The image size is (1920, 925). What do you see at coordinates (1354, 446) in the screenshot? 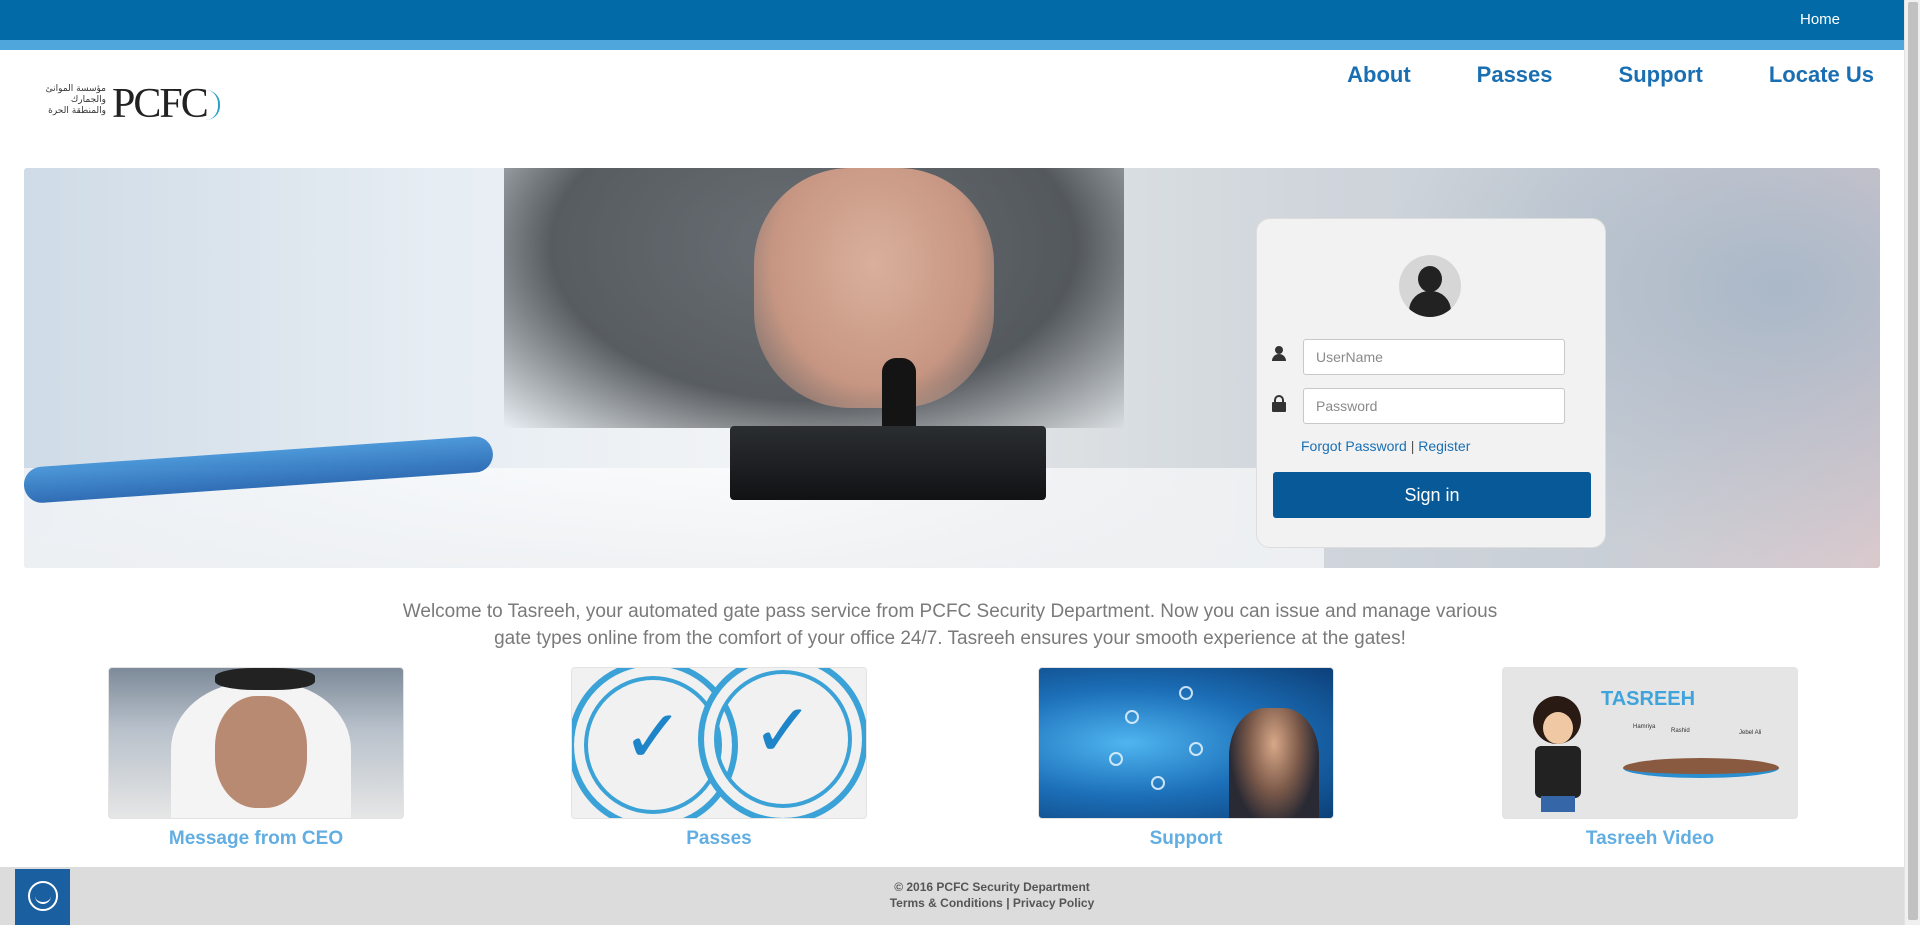
I see `forgot-password-link: Forgot Password` at bounding box center [1354, 446].